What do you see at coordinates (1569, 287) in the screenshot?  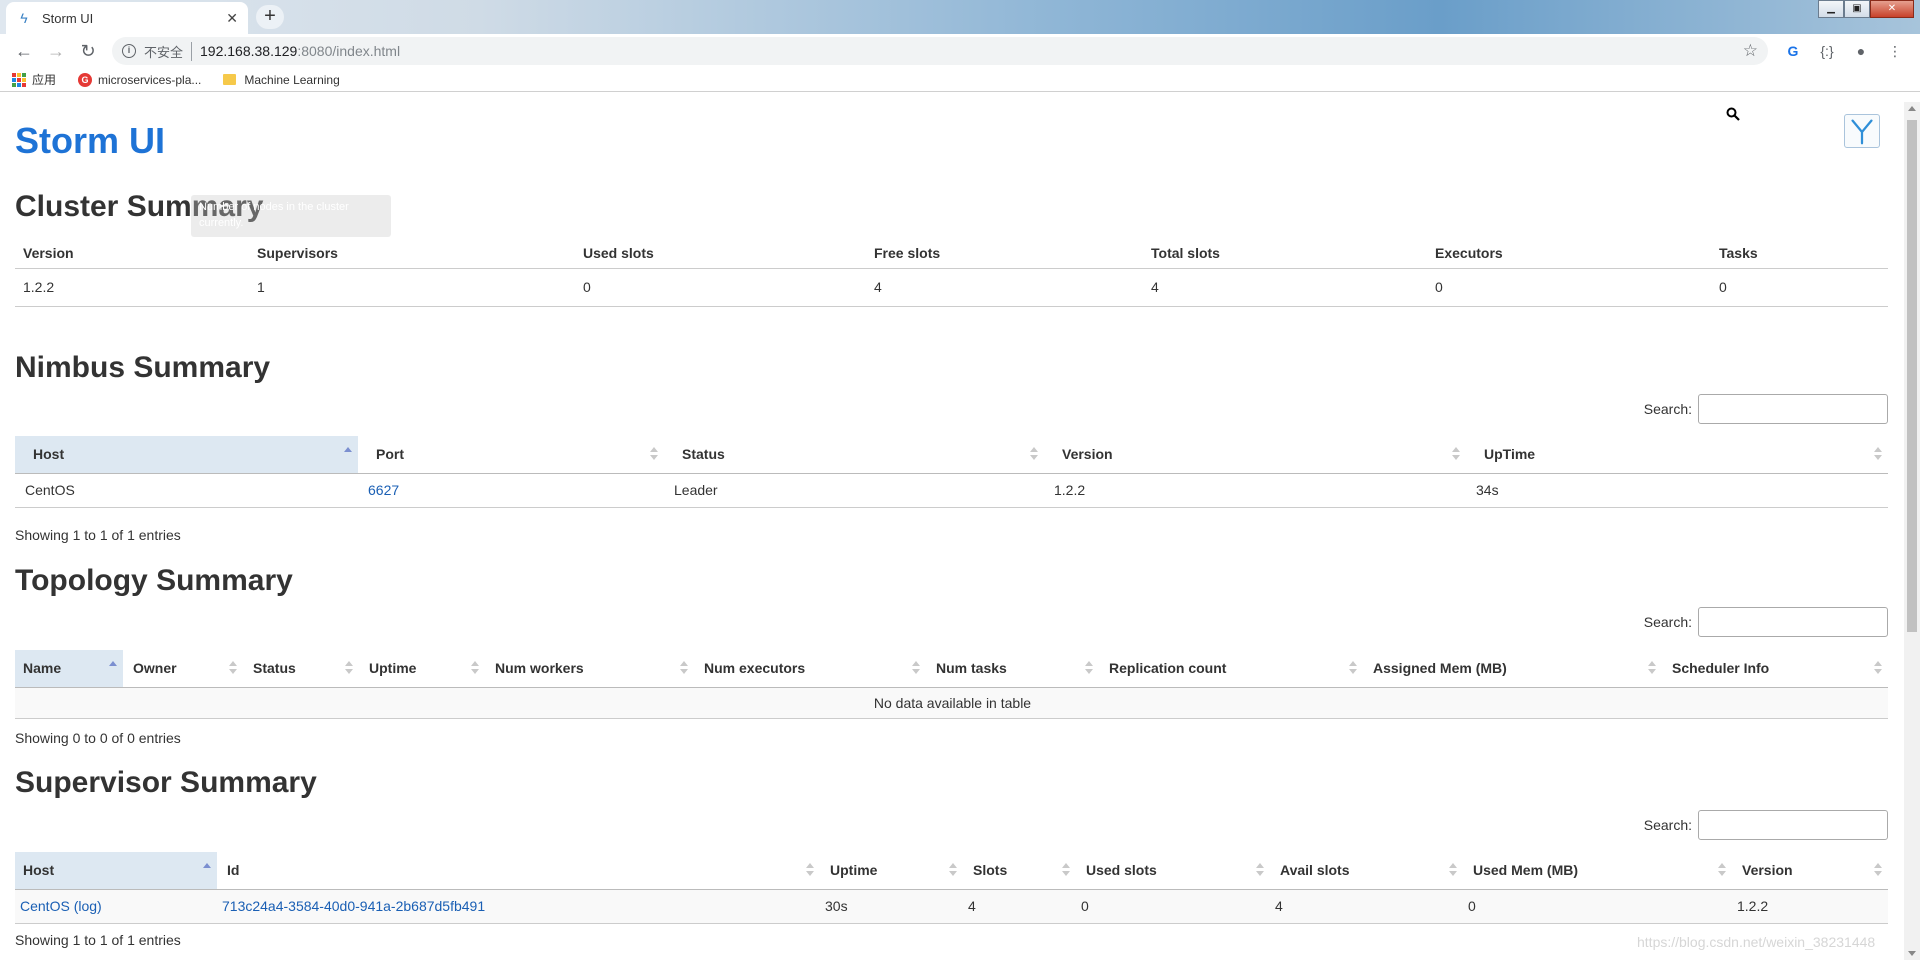 I see `cell-executors: 0` at bounding box center [1569, 287].